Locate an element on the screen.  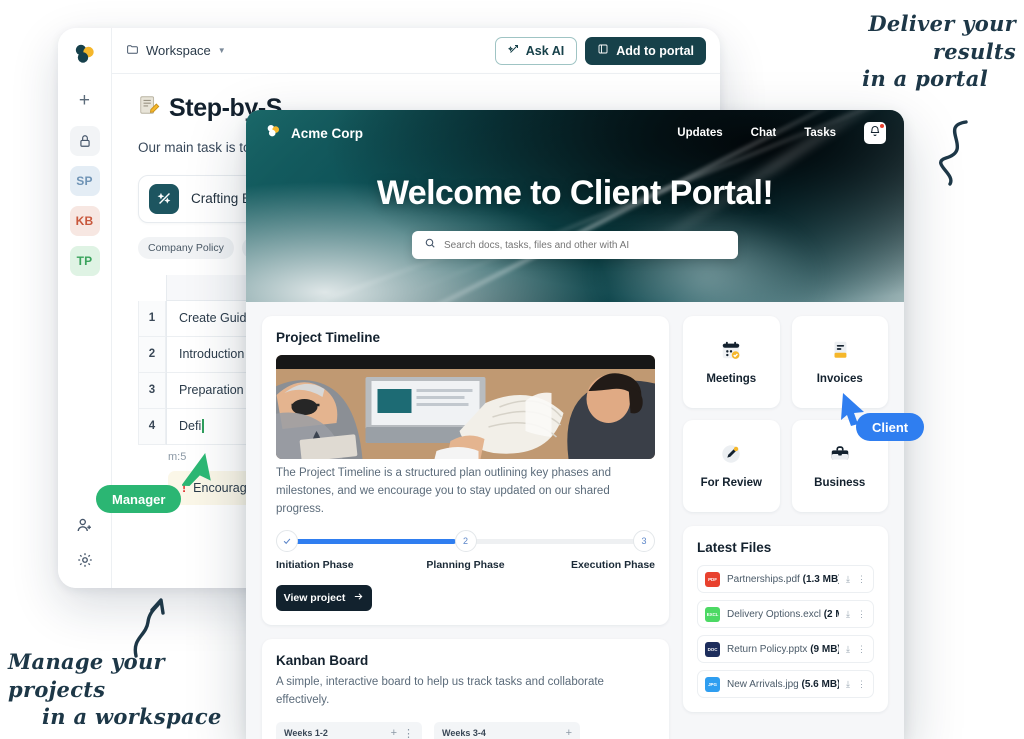
view-project-button: View project is located at coordinates (324, 598).